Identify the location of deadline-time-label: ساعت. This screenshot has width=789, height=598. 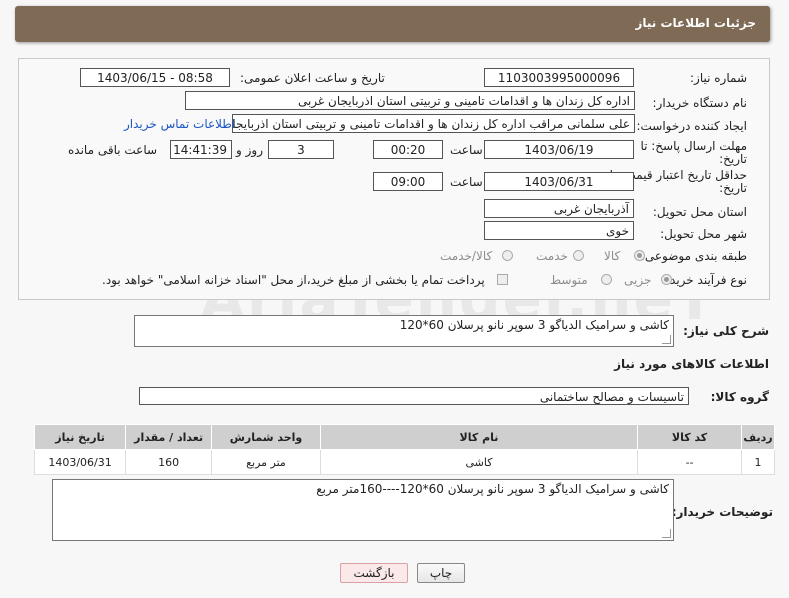
(466, 150).